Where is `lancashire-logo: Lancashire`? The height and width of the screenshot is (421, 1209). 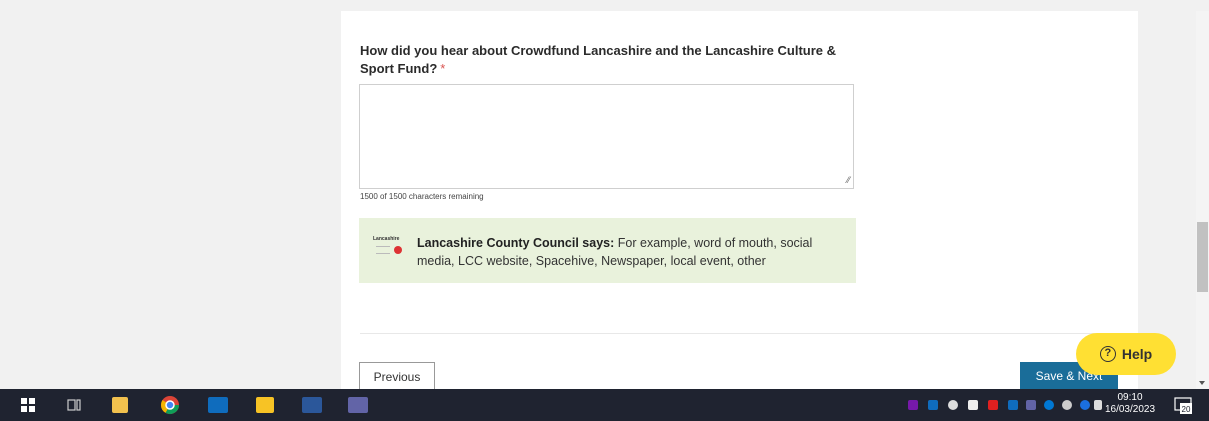
lancashire-logo: Lancashire is located at coordinates (388, 248).